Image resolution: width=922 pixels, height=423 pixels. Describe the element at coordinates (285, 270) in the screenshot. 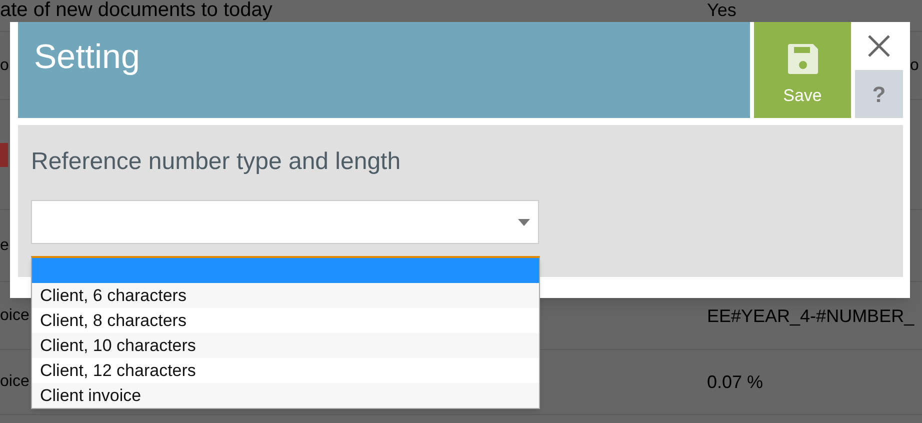

I see `dropdown-option` at that location.